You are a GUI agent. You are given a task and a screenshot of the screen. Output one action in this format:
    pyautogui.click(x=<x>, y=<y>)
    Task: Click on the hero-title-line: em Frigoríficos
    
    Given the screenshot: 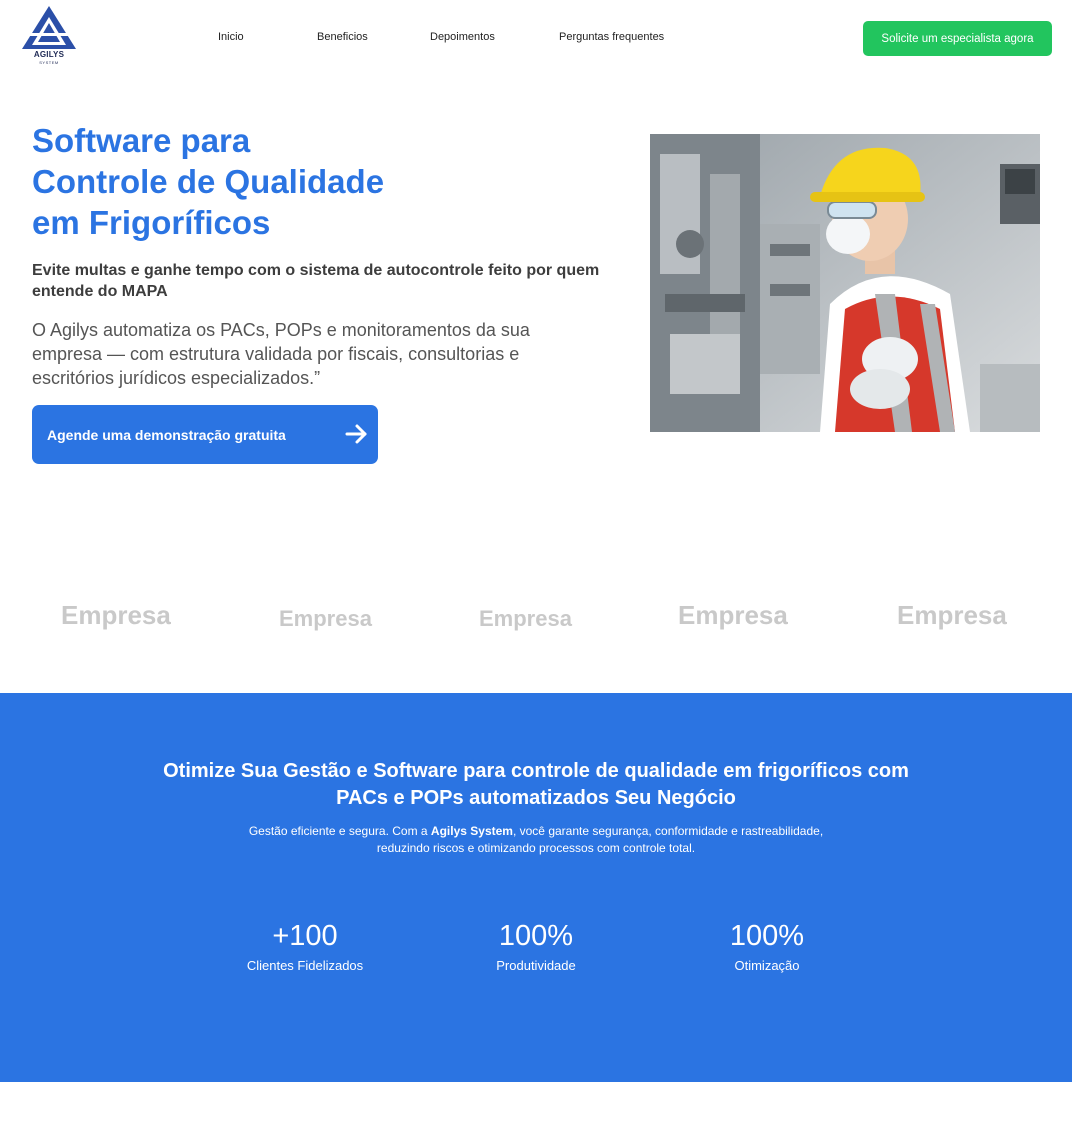 What is the action you would take?
    pyautogui.click(x=151, y=222)
    